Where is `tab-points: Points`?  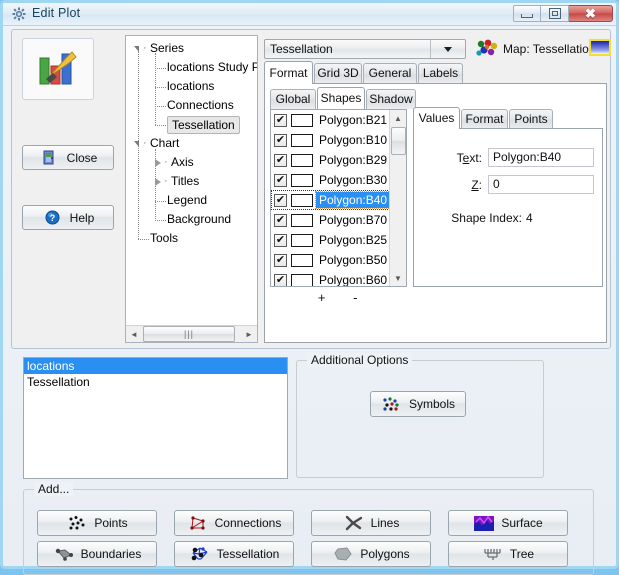
tab-points: Points is located at coordinates (531, 119).